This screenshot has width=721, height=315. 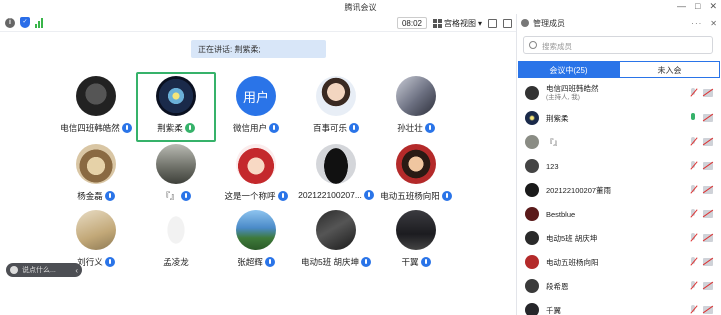 I want to click on participant-tile: 用户 微信用户, so click(x=256, y=107).